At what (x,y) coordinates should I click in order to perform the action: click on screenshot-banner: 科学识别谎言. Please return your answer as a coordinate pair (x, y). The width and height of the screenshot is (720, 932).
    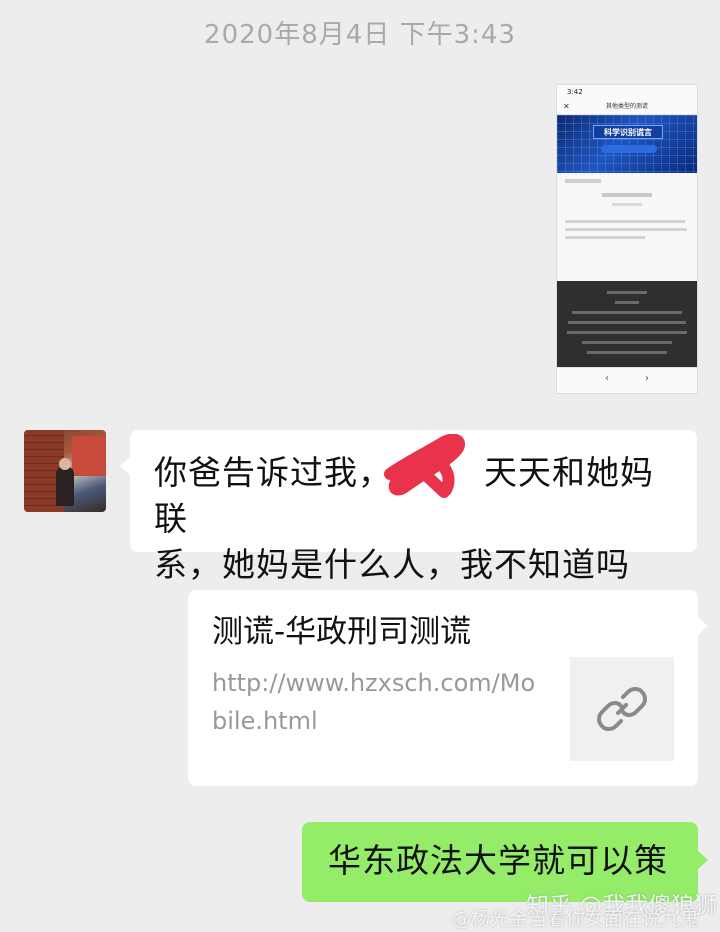
    Looking at the image, I should click on (627, 144).